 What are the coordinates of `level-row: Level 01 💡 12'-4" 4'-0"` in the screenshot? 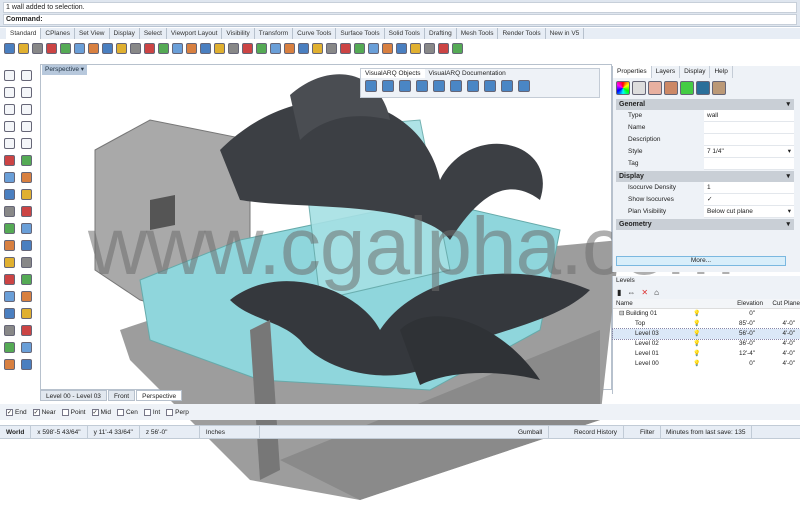 It's located at (706, 354).